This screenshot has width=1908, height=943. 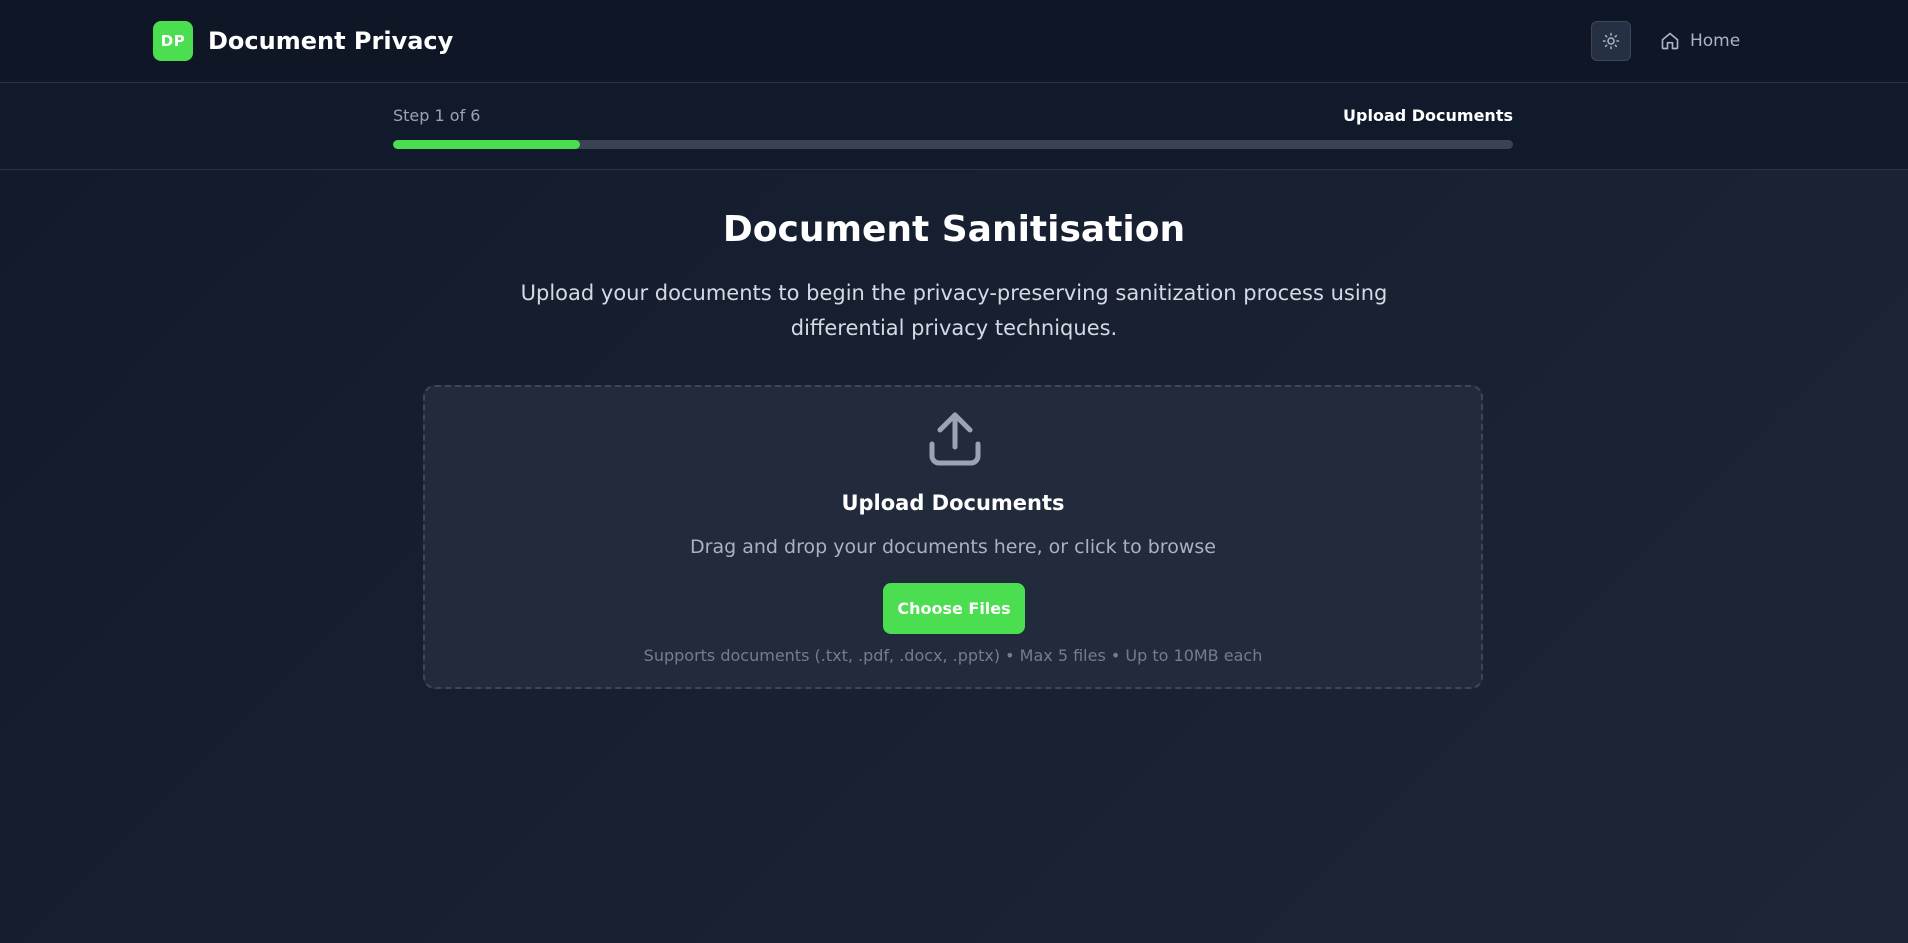 What do you see at coordinates (954, 229) in the screenshot?
I see `page-title: Document Sanitisation` at bounding box center [954, 229].